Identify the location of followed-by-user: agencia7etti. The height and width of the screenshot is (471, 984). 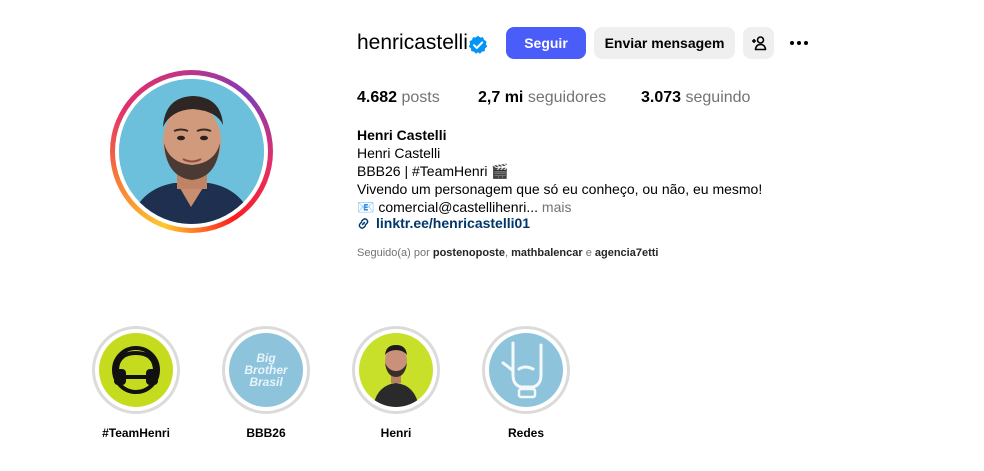
(627, 253).